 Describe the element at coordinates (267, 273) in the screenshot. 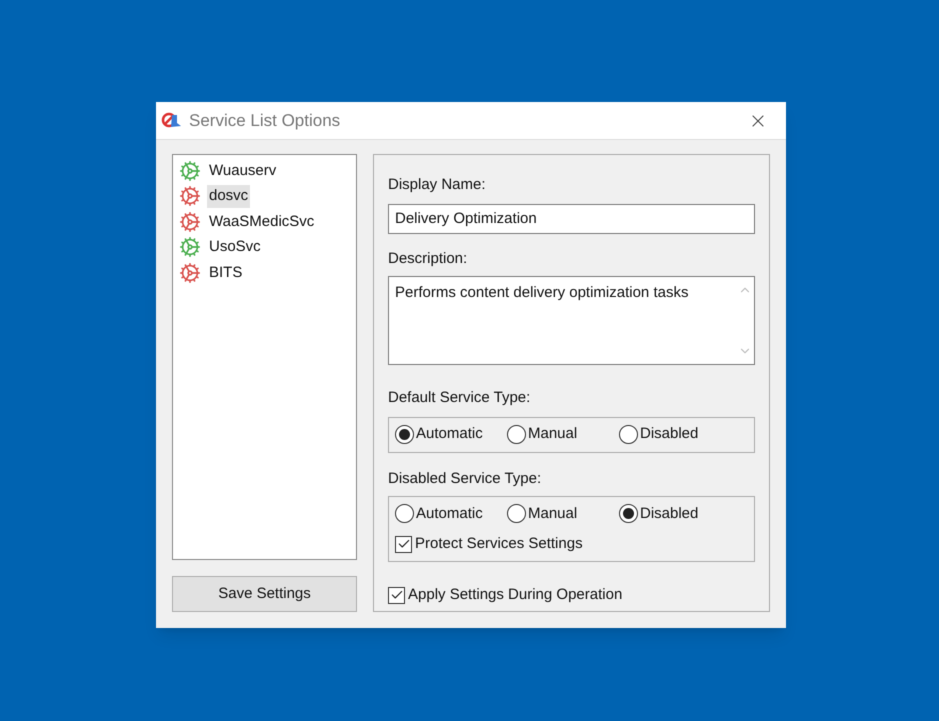

I see `service-item: BITS` at that location.